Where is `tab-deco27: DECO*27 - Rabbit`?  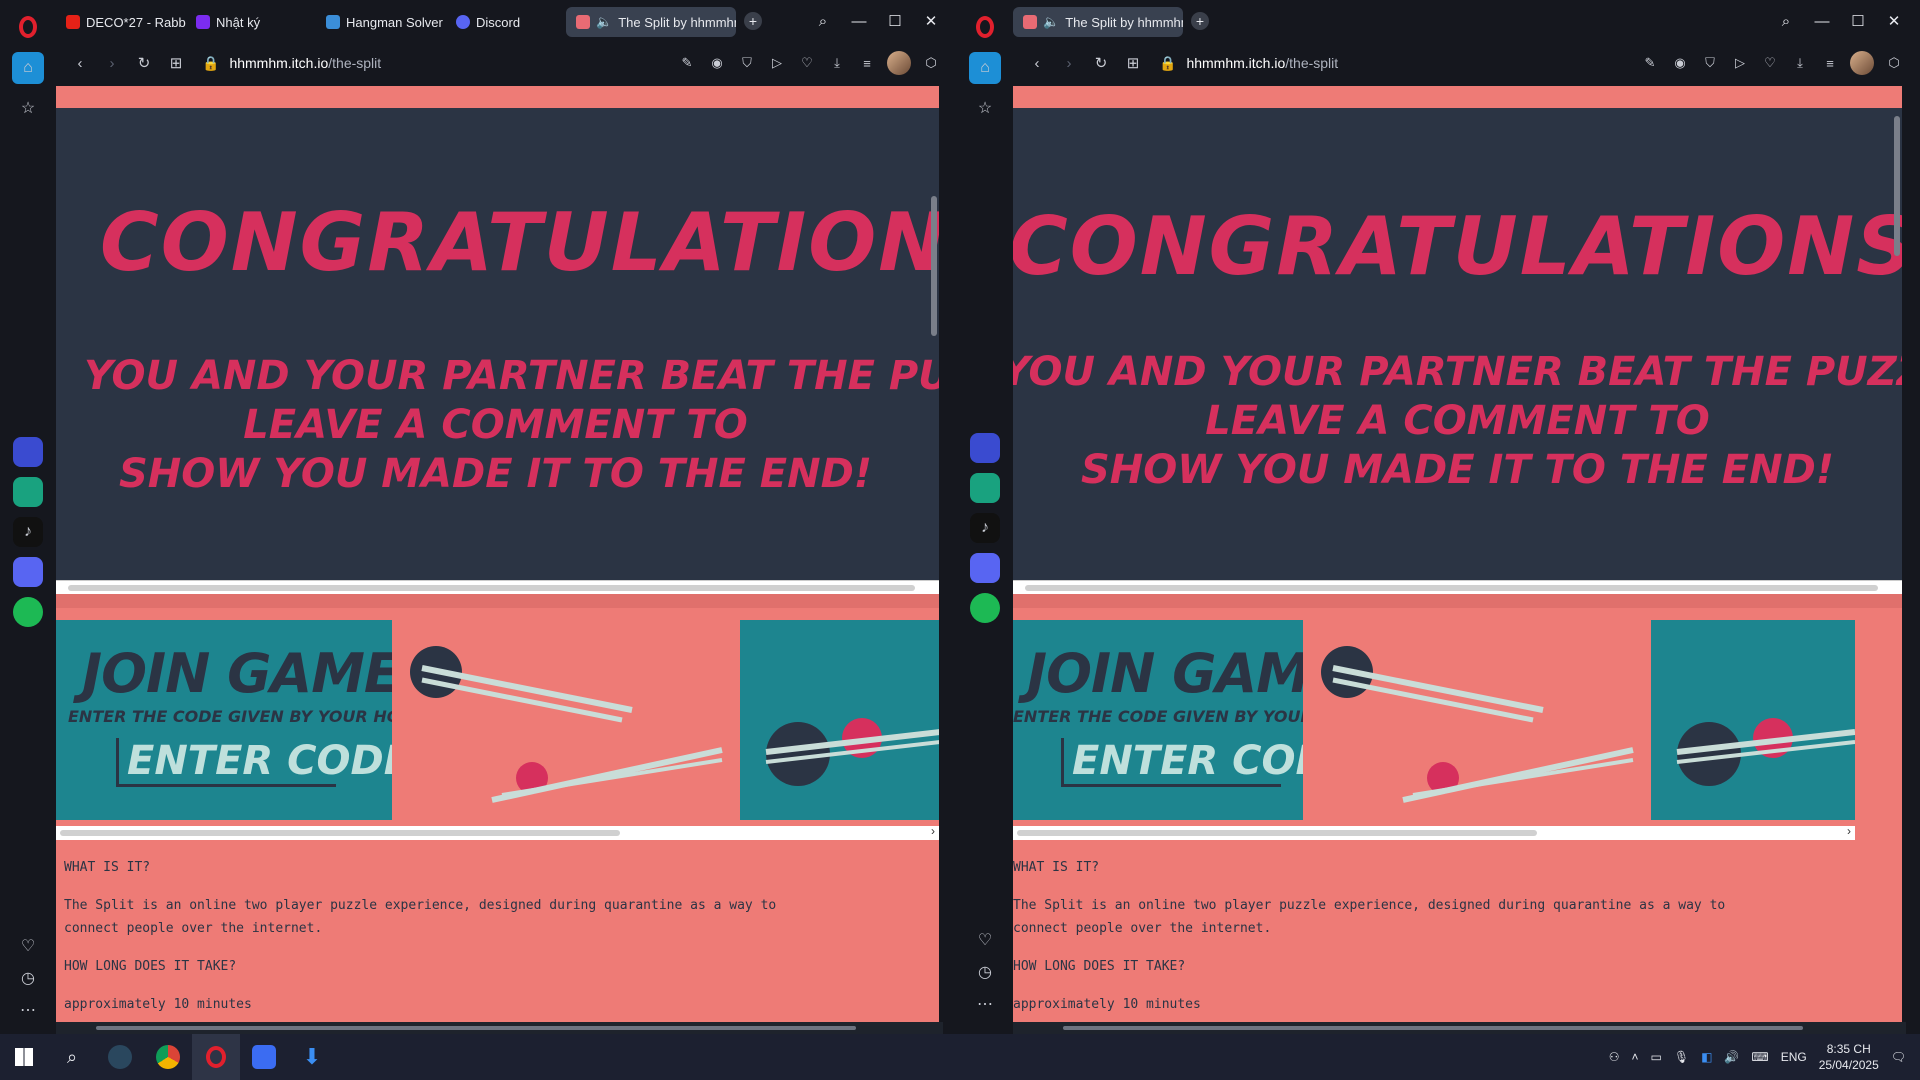
tab-deco27: DECO*27 - Rabbit is located at coordinates (121, 22).